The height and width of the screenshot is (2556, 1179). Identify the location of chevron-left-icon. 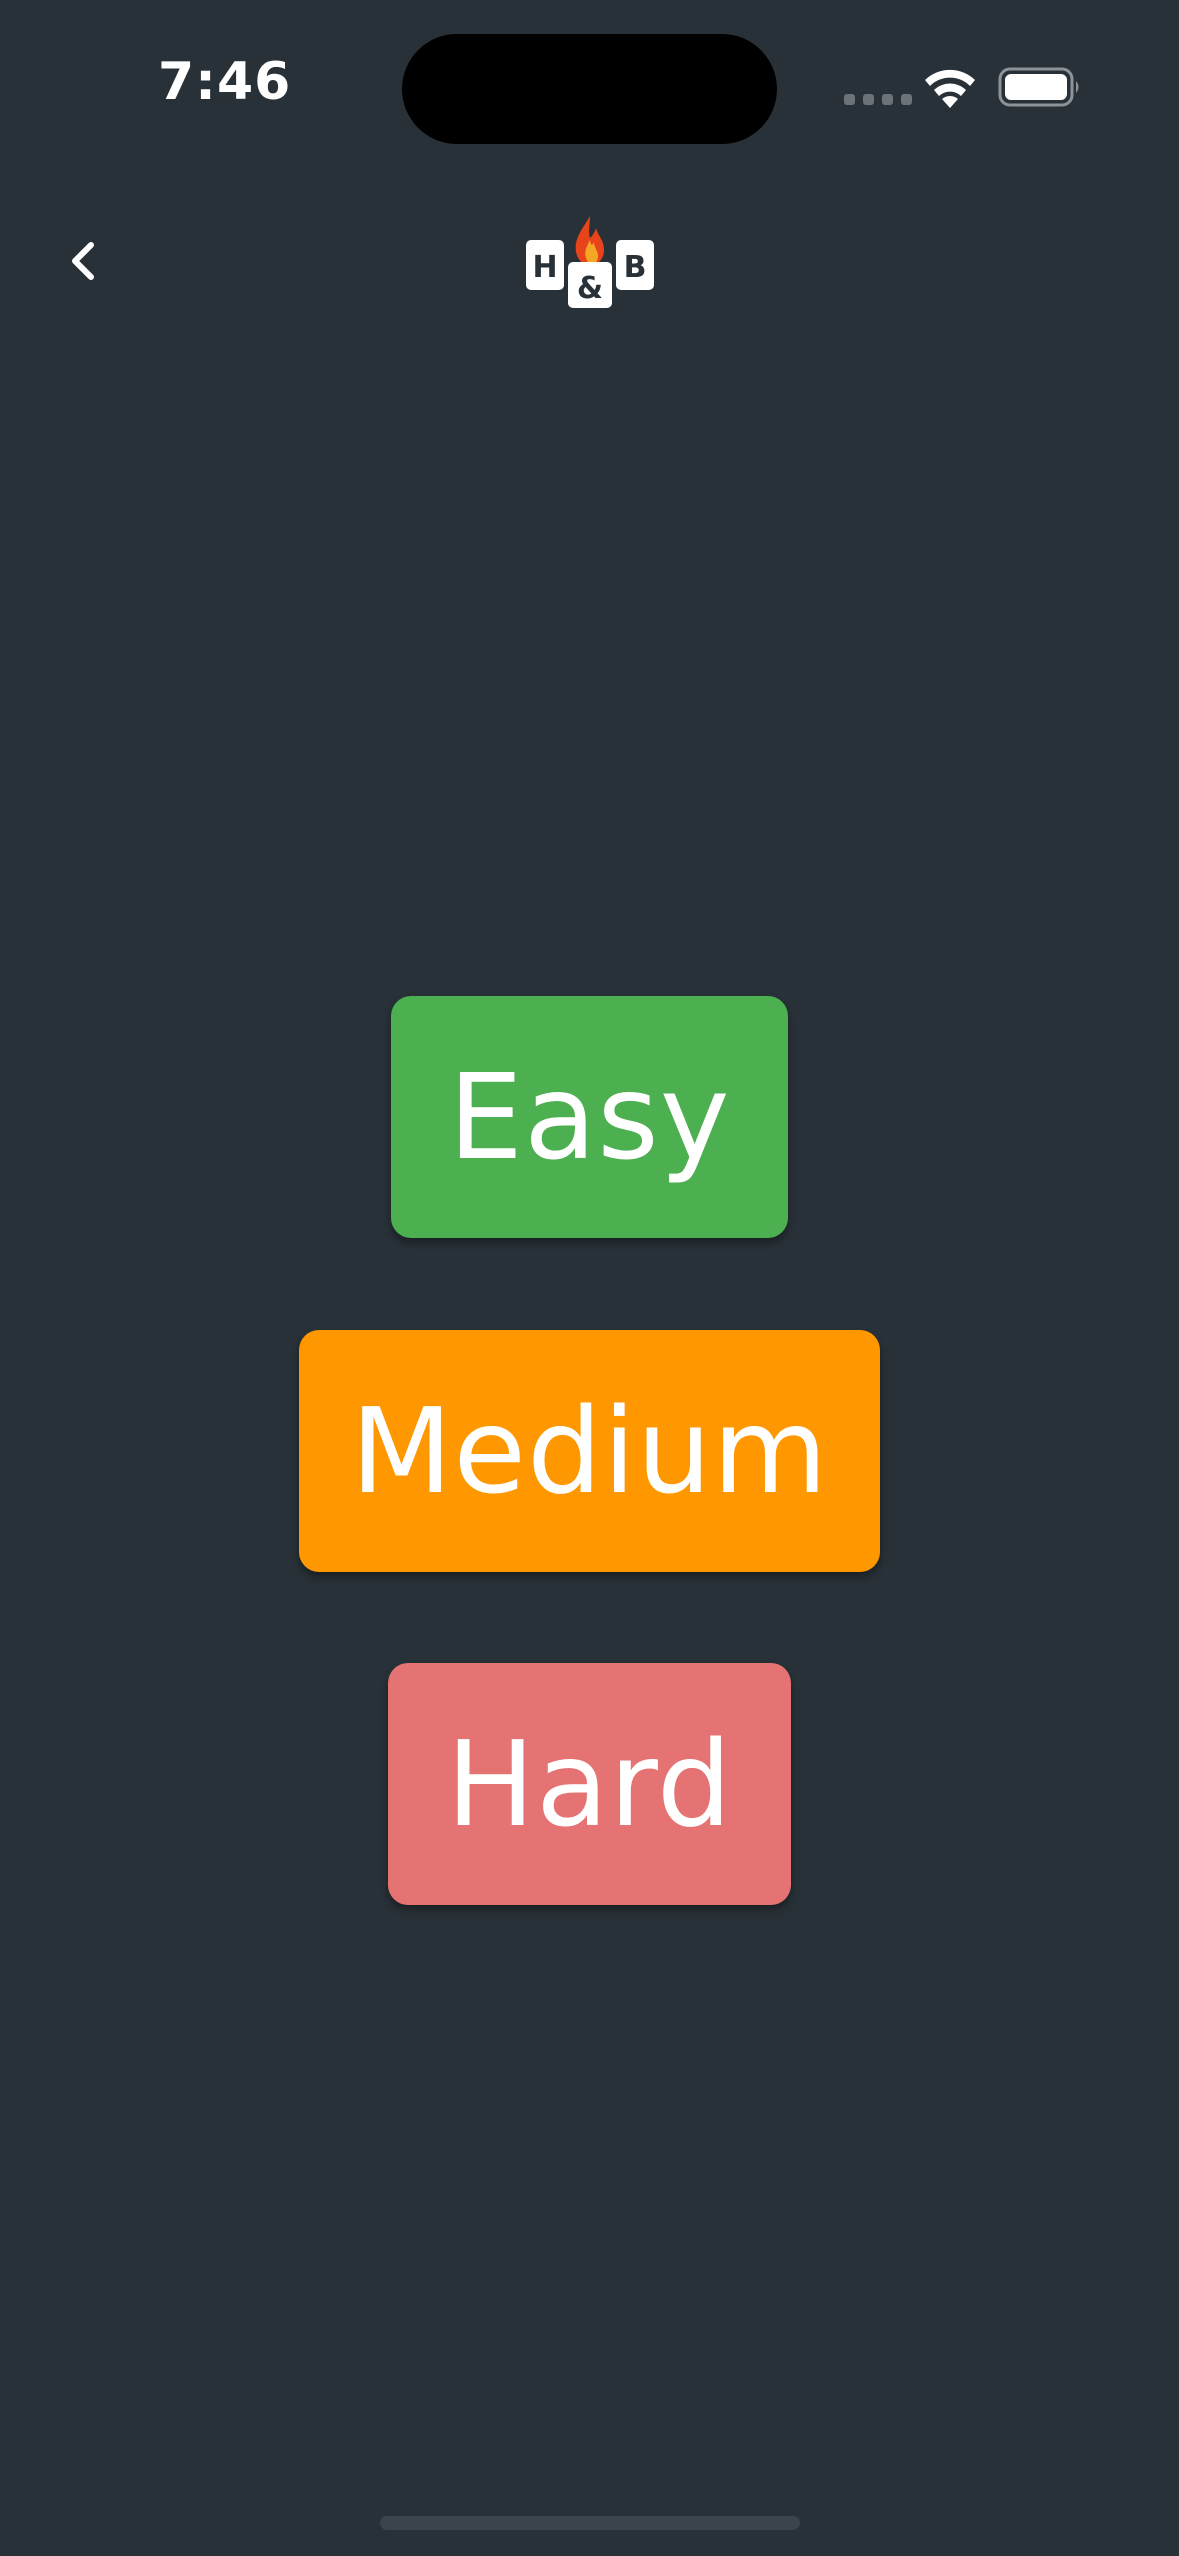
(83, 261).